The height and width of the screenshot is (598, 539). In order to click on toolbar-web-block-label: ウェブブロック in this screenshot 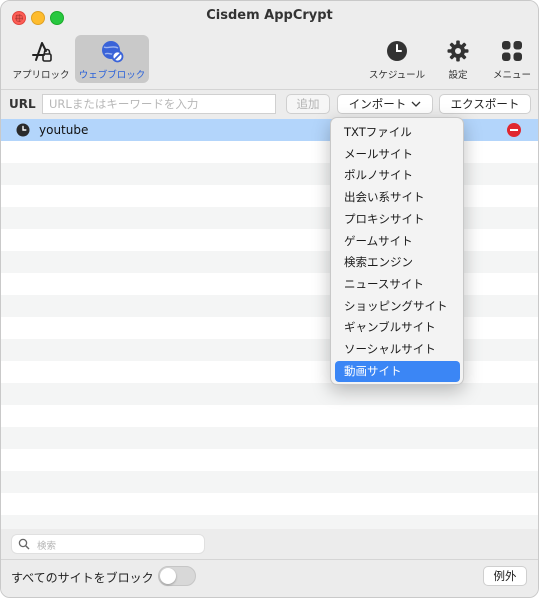, I will do `click(112, 75)`.